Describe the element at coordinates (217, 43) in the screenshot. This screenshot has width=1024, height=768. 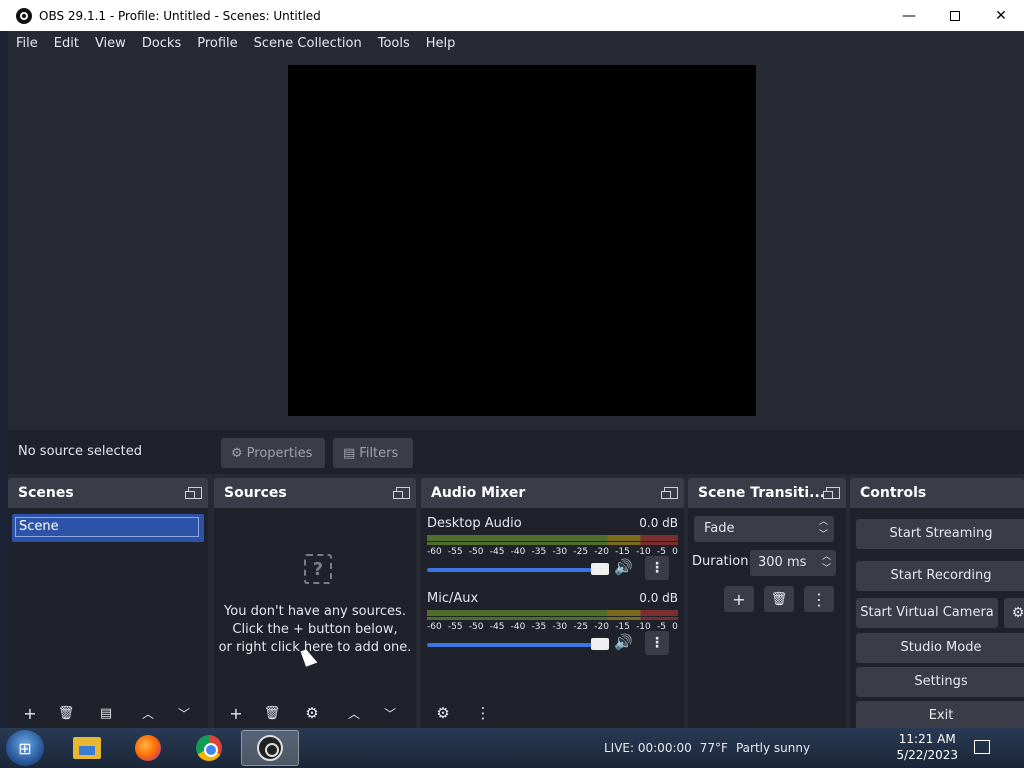
I see `menu-profile: Profile` at that location.